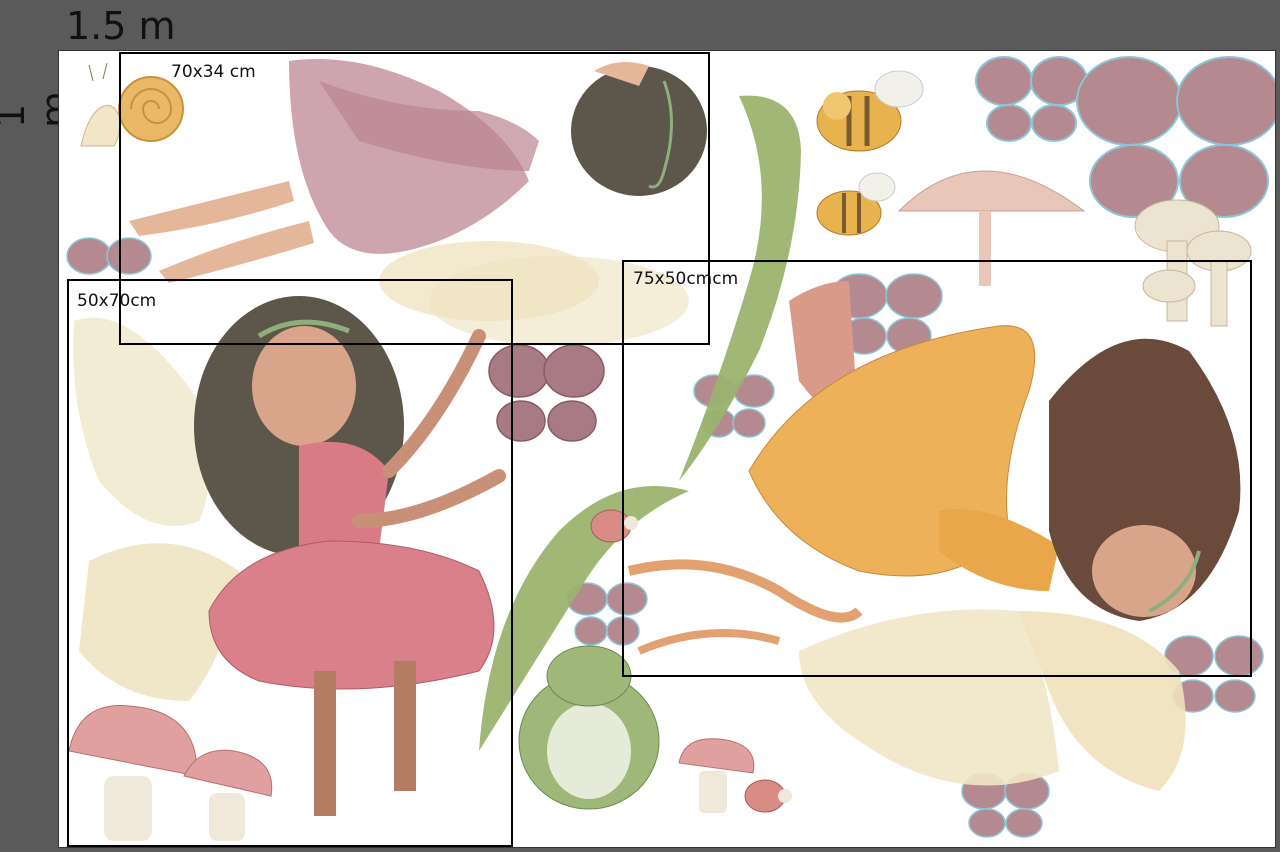 Image resolution: width=1280 pixels, height=852 pixels. What do you see at coordinates (716, 775) in the screenshot?
I see `mushroom-pink-small-sticker` at bounding box center [716, 775].